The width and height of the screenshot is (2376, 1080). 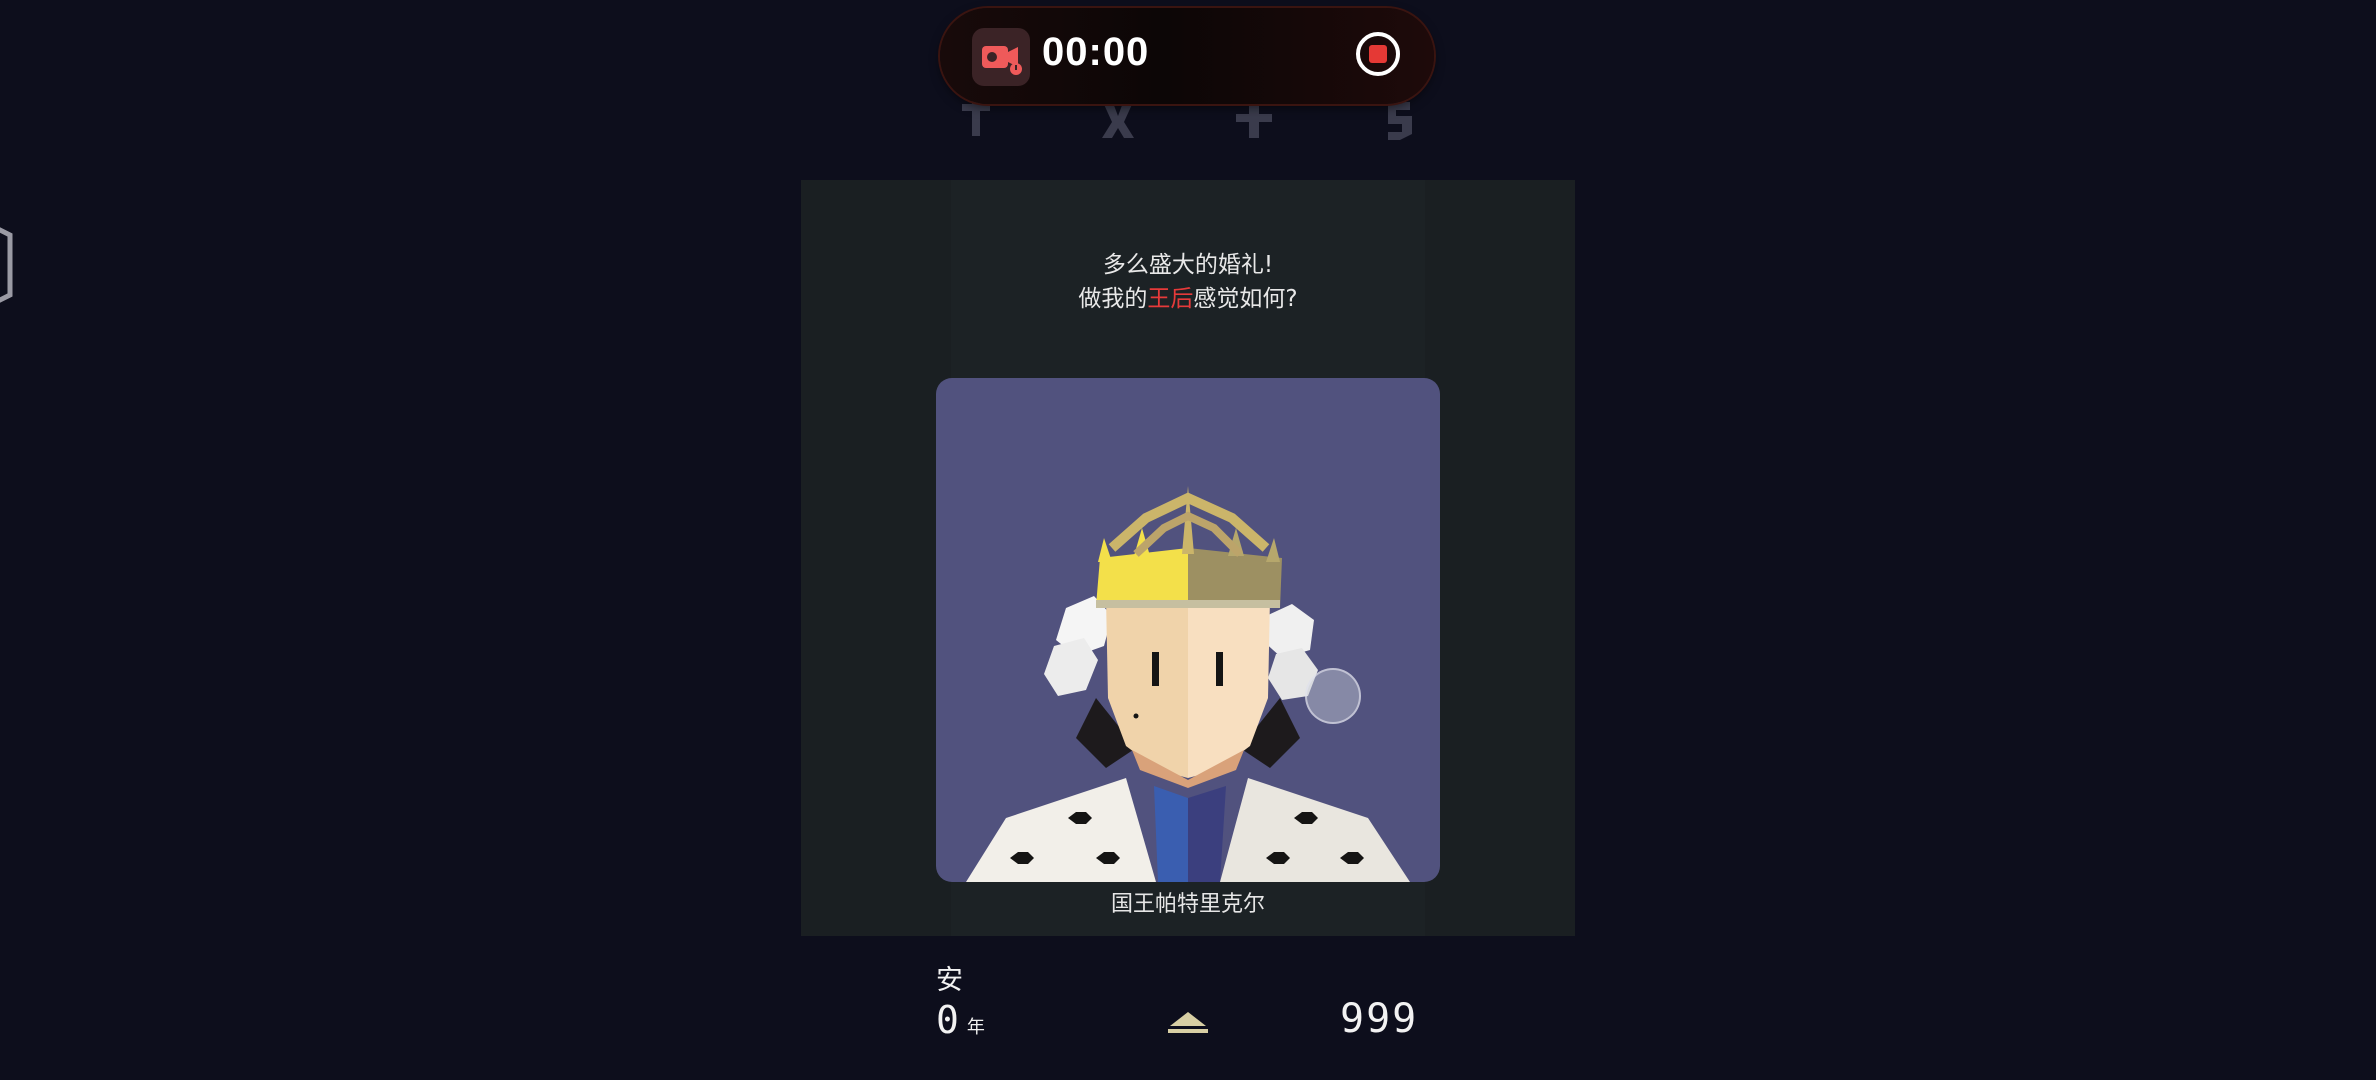 I want to click on dialog-highlight-word: 王后, so click(x=1170, y=299).